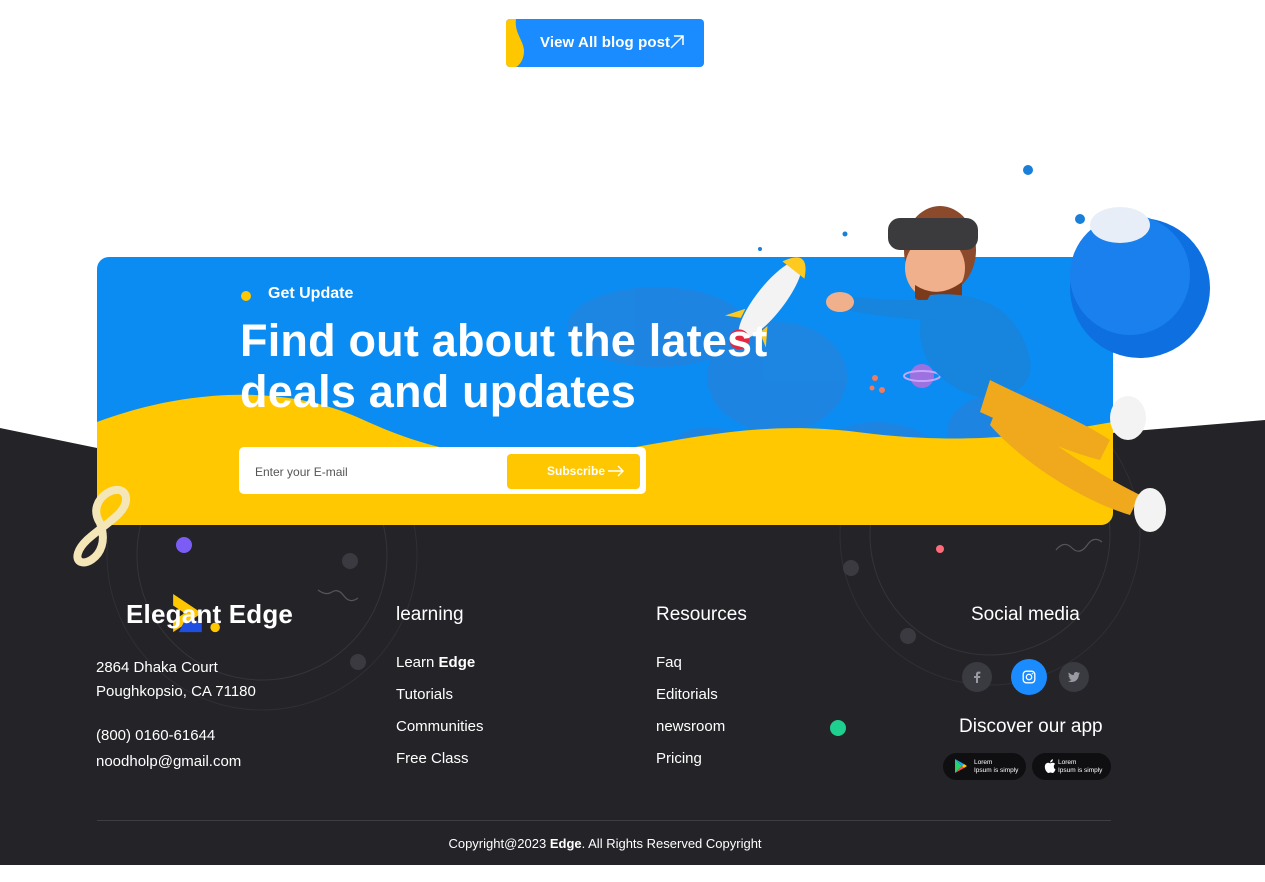  I want to click on google-play-line-1: Lorem, so click(983, 762).